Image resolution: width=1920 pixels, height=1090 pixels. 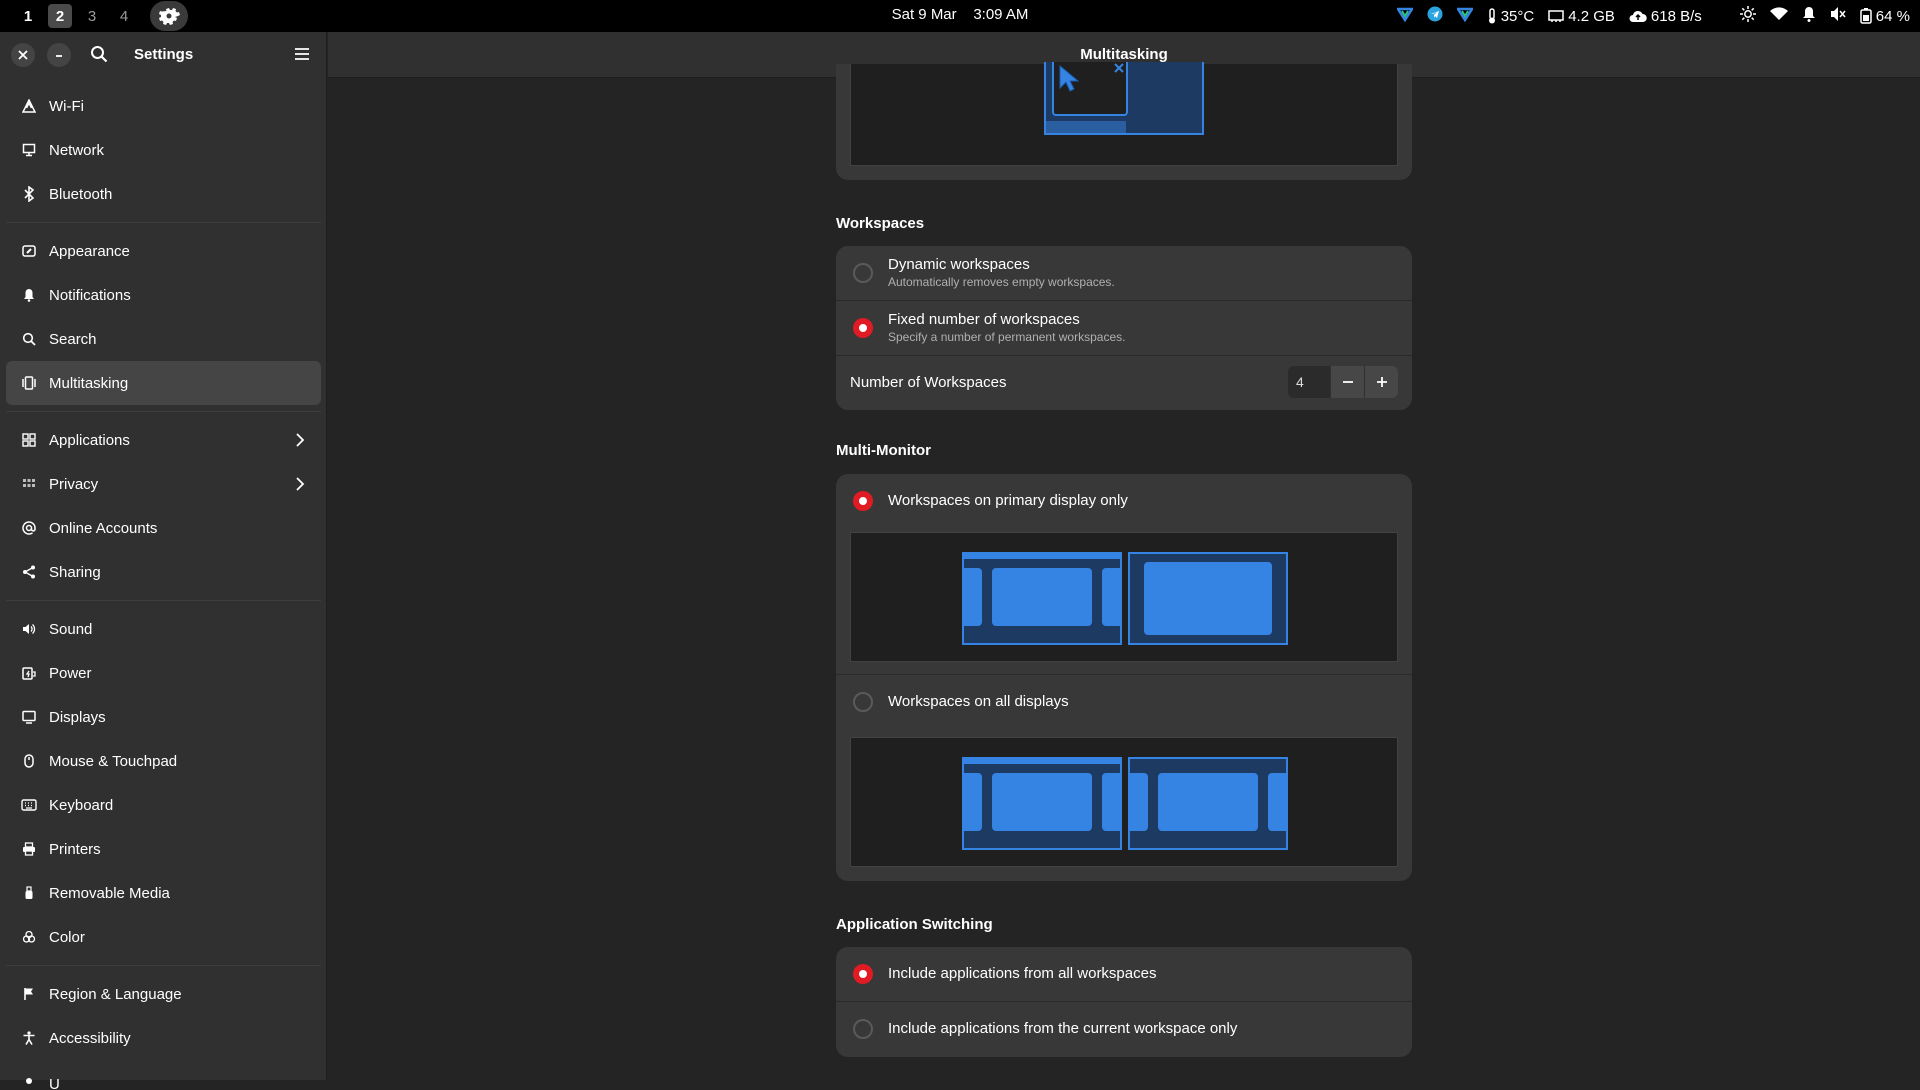 What do you see at coordinates (163, 849) in the screenshot?
I see `sidebar-item-printers: Printers` at bounding box center [163, 849].